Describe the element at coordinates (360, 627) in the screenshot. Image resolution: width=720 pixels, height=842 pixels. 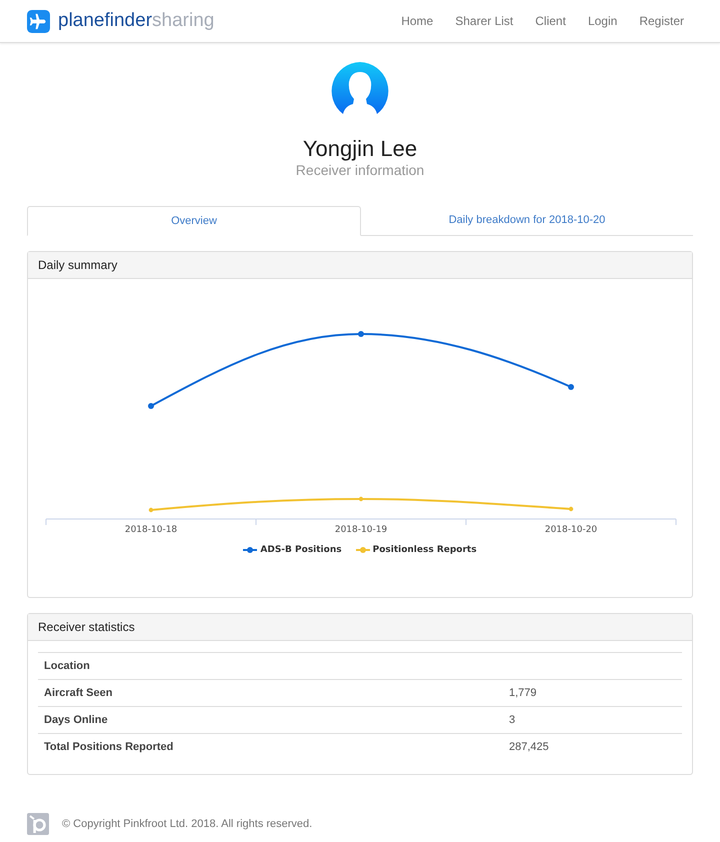
I see `panel-title: Receiver statistics` at that location.